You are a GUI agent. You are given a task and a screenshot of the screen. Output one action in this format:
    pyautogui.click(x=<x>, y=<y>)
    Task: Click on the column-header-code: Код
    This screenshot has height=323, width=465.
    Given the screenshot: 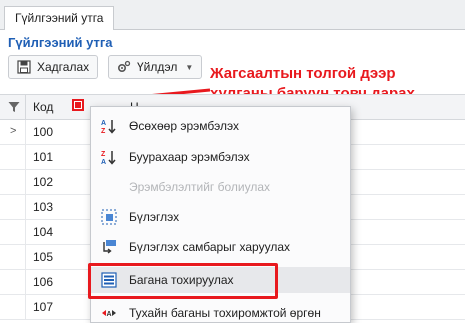 What is the action you would take?
    pyautogui.click(x=43, y=107)
    